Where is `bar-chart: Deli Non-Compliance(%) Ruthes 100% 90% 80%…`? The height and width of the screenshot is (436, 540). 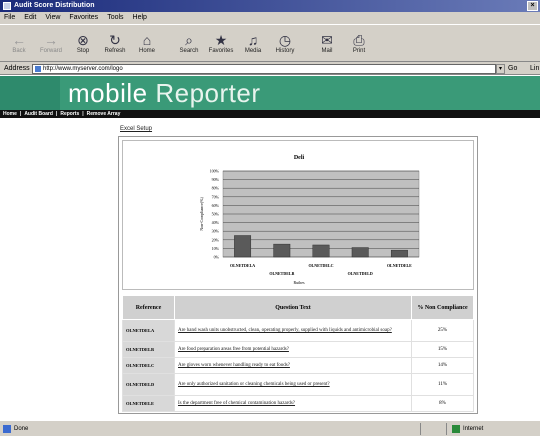
bar-chart: Deli Non-Compliance(%) Ruthes 100% 90% 80%… is located at coordinates (309, 220).